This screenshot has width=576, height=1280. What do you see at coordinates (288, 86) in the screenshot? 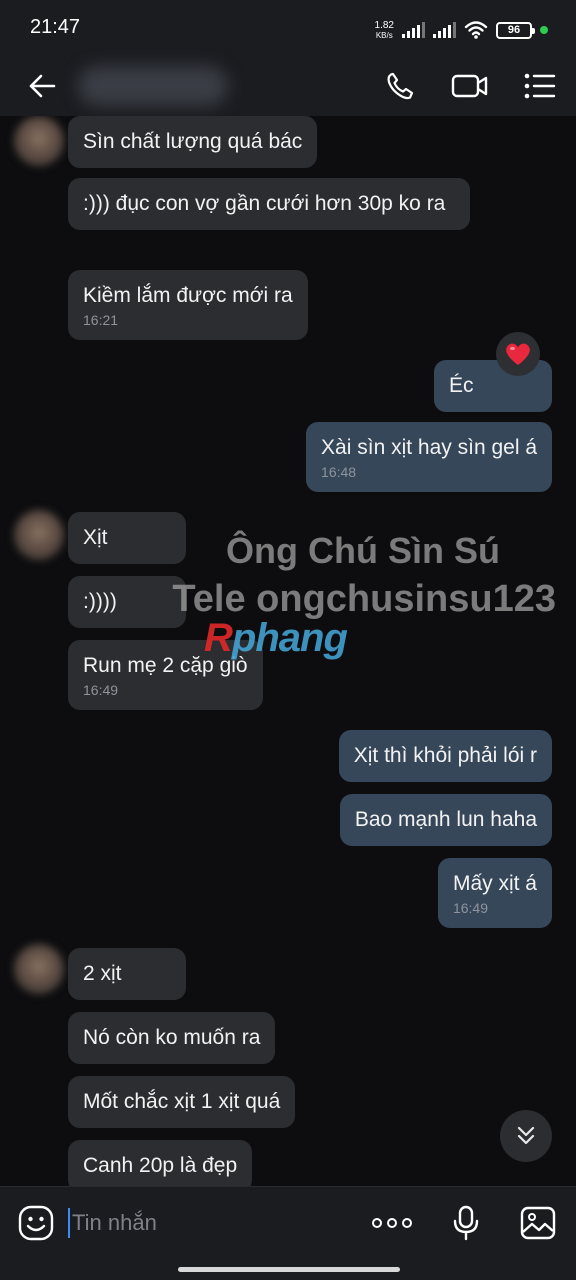
I see `chat-header` at bounding box center [288, 86].